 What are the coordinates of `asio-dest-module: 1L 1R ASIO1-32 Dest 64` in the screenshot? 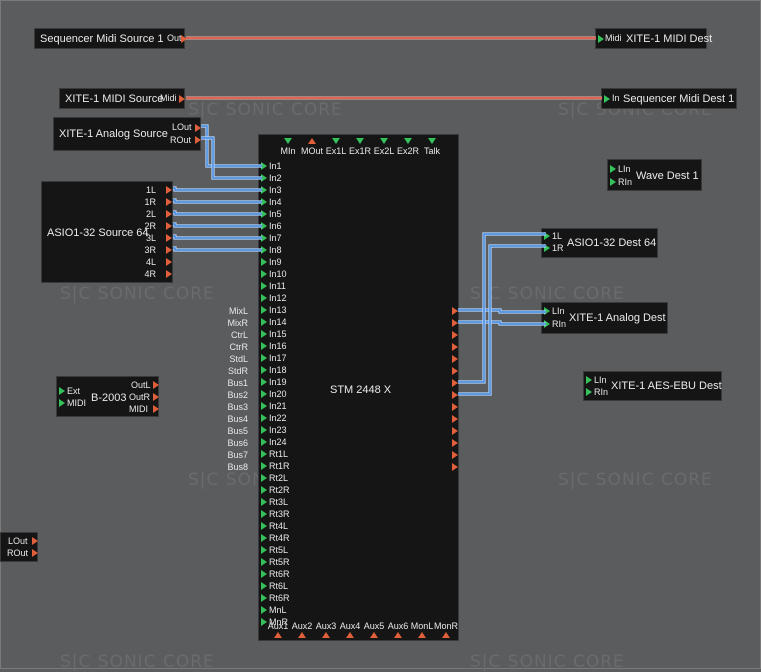 It's located at (599, 243).